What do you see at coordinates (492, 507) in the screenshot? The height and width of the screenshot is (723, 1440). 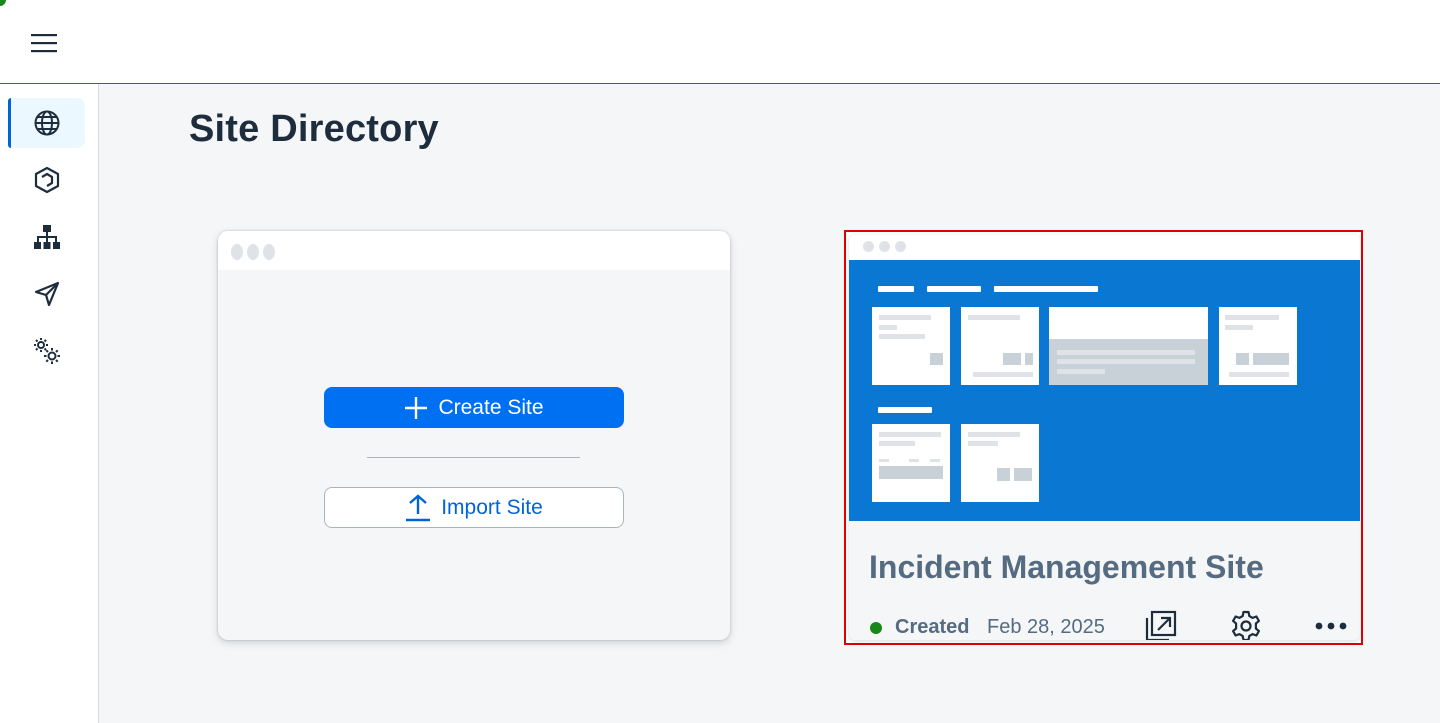 I see `import-site-label: Import Site` at bounding box center [492, 507].